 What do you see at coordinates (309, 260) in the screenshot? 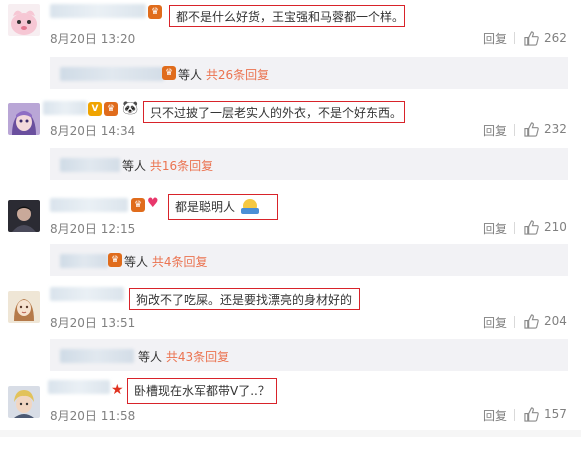
I see `sub-reply-box: ♛ 等人 共4条回复` at bounding box center [309, 260].